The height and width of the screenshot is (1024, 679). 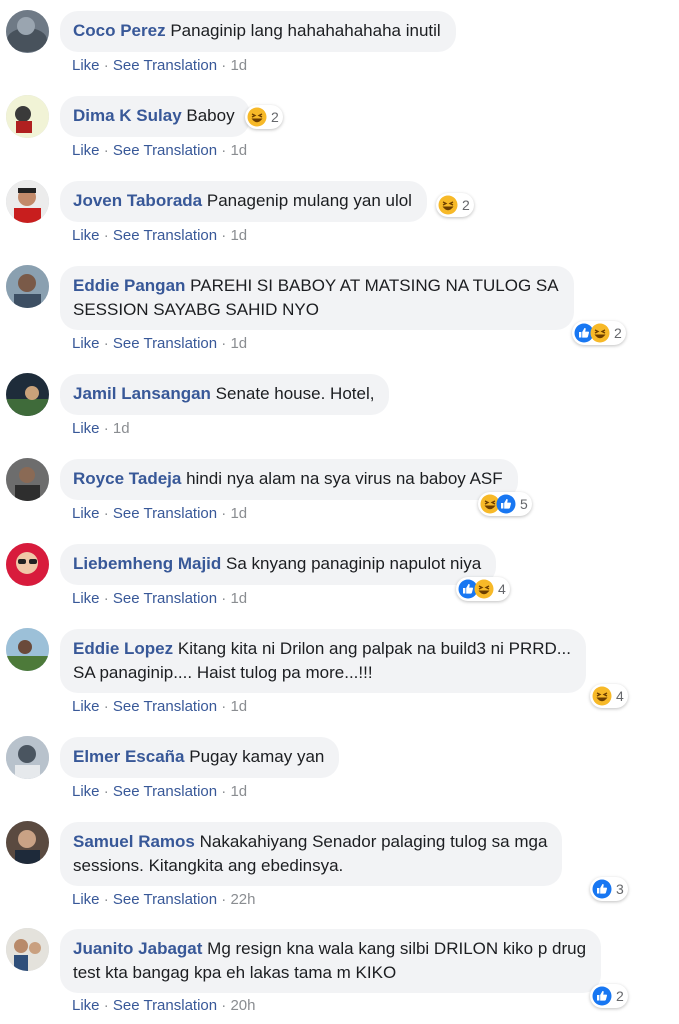 What do you see at coordinates (309, 200) in the screenshot?
I see `comment-text: Panagenip mulang yan ulol` at bounding box center [309, 200].